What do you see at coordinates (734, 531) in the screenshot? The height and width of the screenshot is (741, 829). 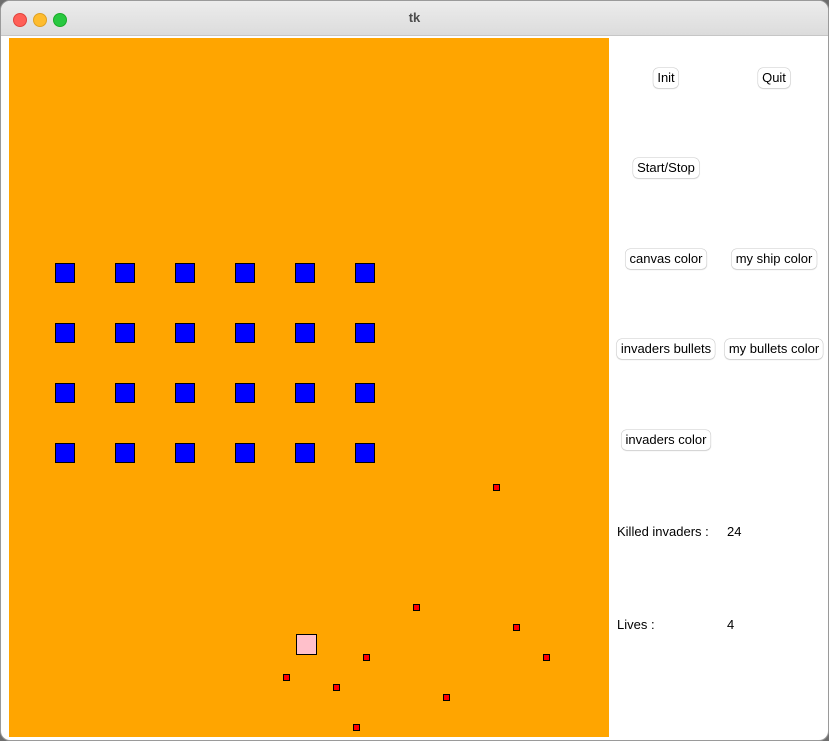 I see `killed-invaders-value: 24` at bounding box center [734, 531].